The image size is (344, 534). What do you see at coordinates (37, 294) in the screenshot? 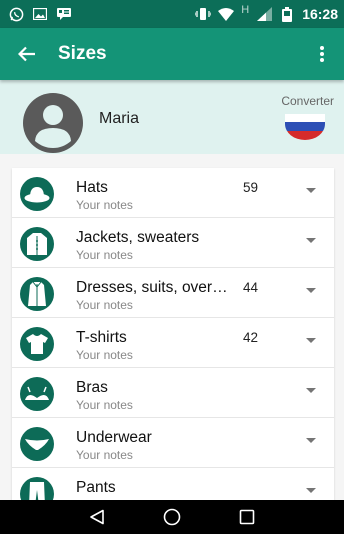
I see `coat-icon` at bounding box center [37, 294].